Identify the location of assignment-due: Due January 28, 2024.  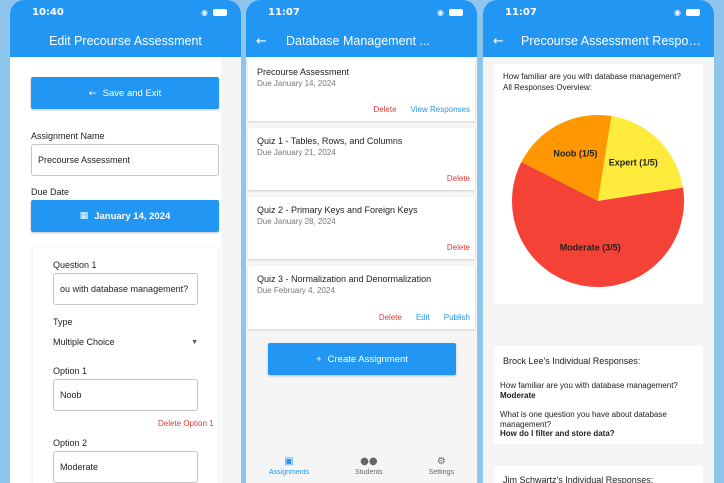
(296, 221).